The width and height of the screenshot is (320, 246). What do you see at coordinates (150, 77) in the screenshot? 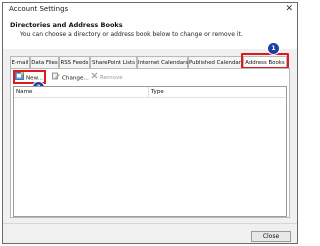
I see `toolbar: New... Change... Remove` at bounding box center [150, 77].